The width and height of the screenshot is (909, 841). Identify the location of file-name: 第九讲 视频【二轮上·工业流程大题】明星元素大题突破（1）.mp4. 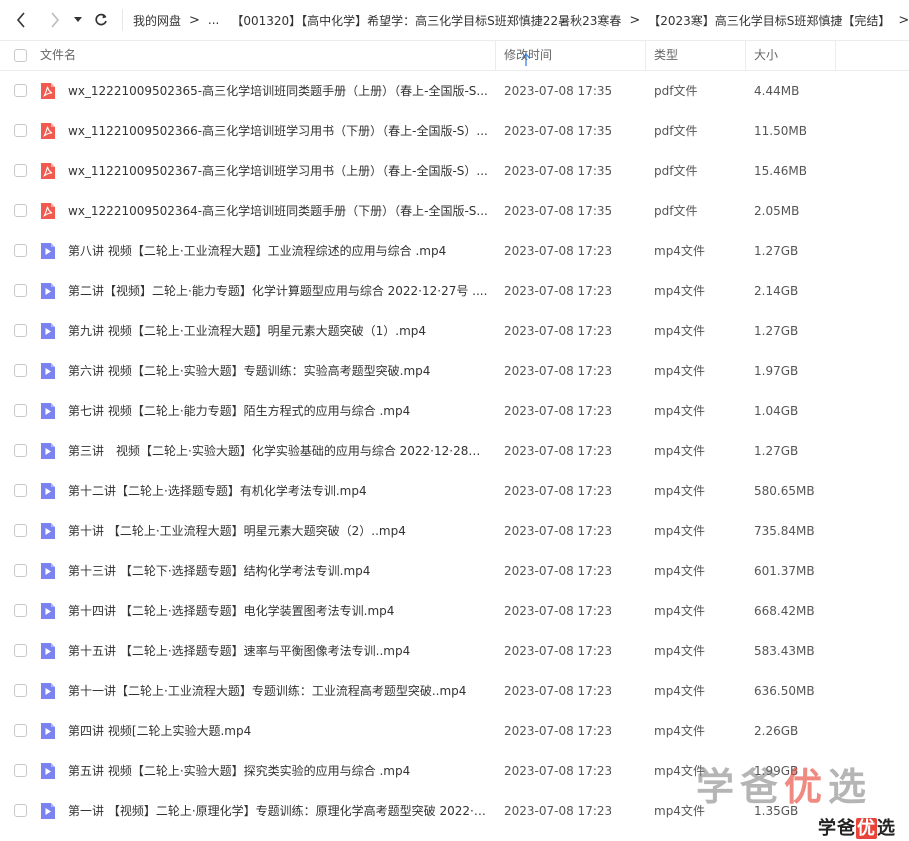
(278, 331).